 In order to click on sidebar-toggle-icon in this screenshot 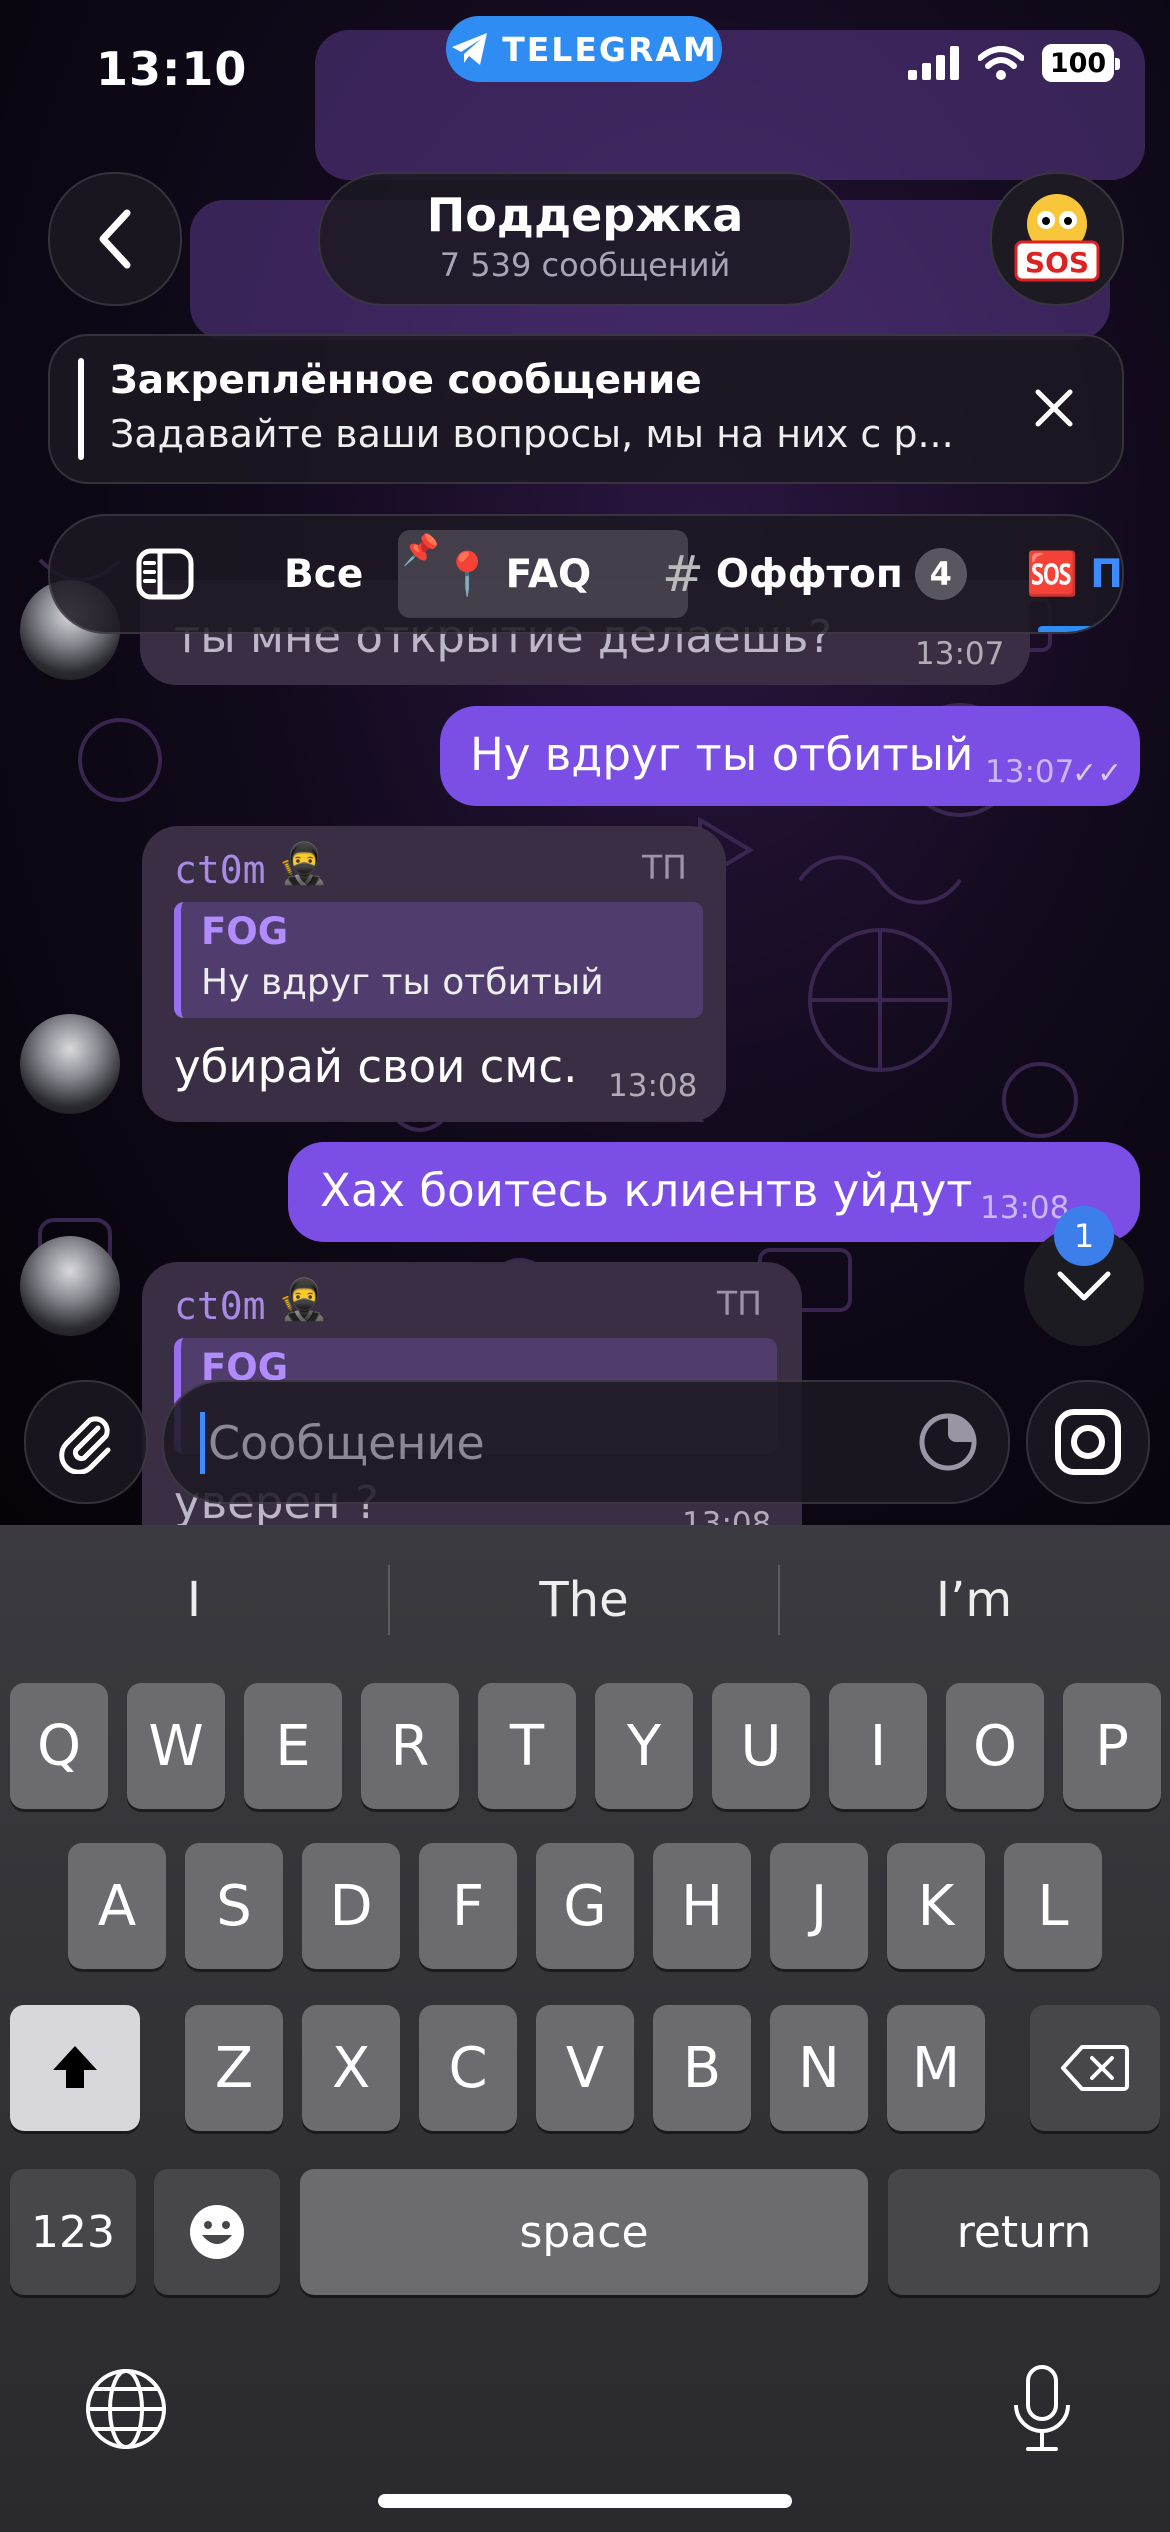, I will do `click(165, 574)`.